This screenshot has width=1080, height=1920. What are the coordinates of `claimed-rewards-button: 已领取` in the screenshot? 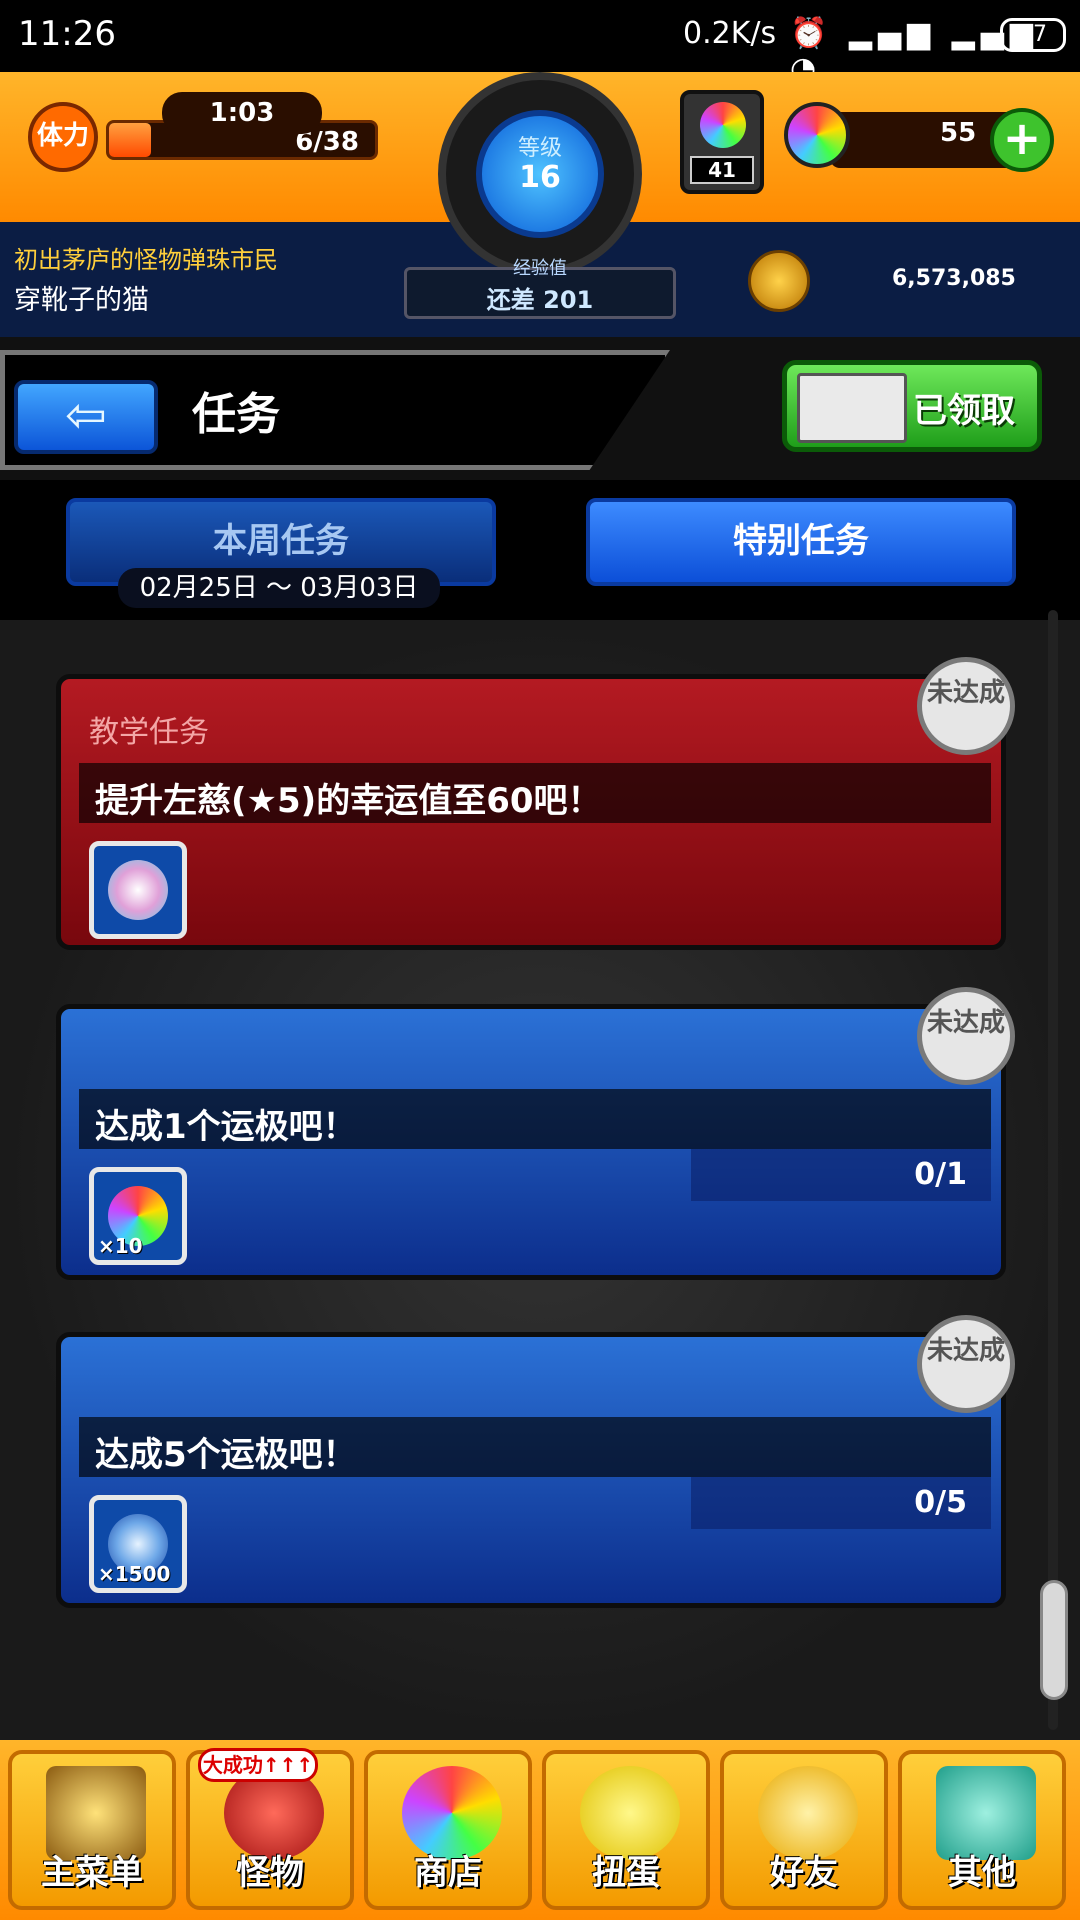 It's located at (912, 406).